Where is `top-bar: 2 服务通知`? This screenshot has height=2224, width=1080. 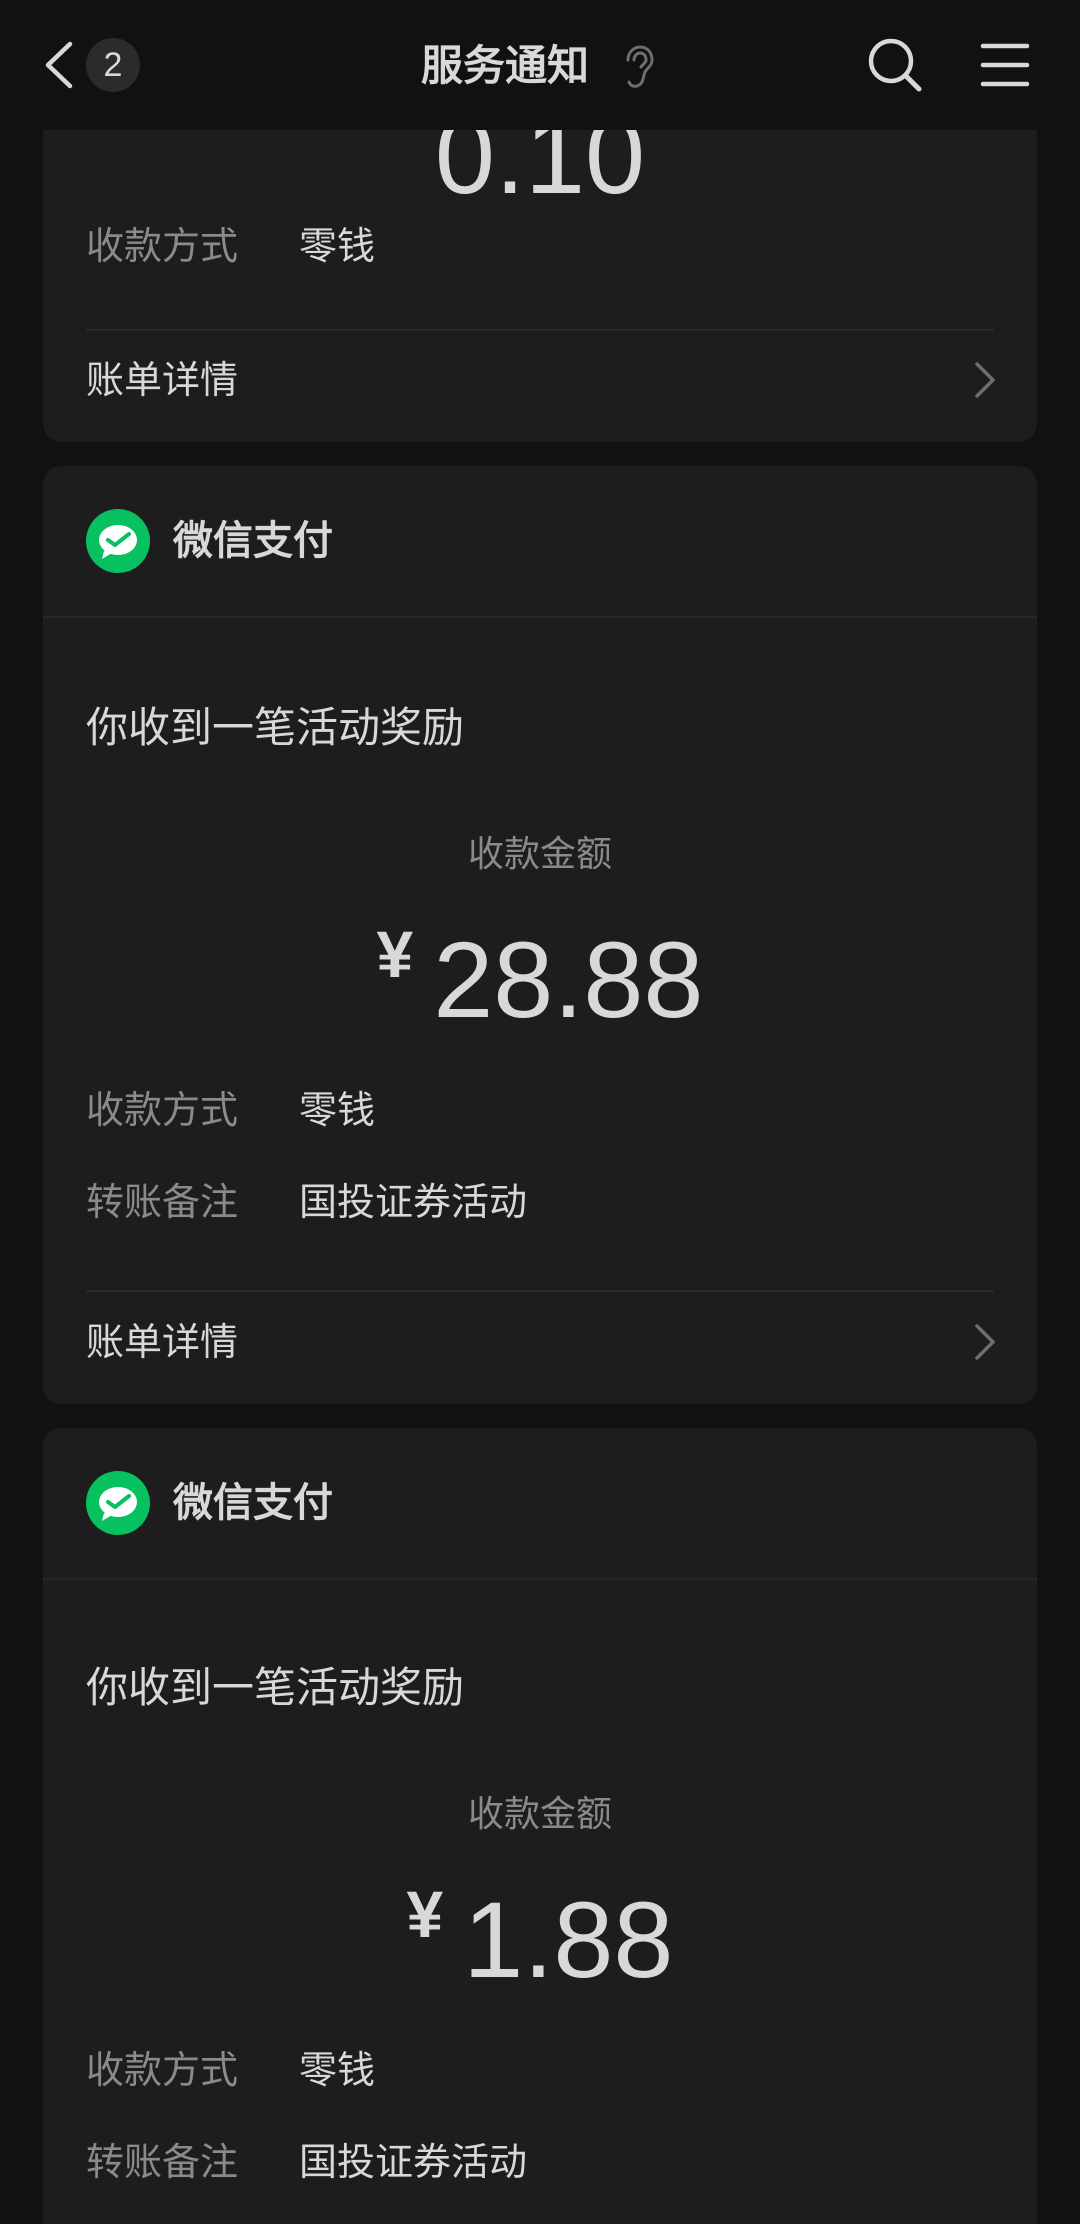 top-bar: 2 服务通知 is located at coordinates (540, 65).